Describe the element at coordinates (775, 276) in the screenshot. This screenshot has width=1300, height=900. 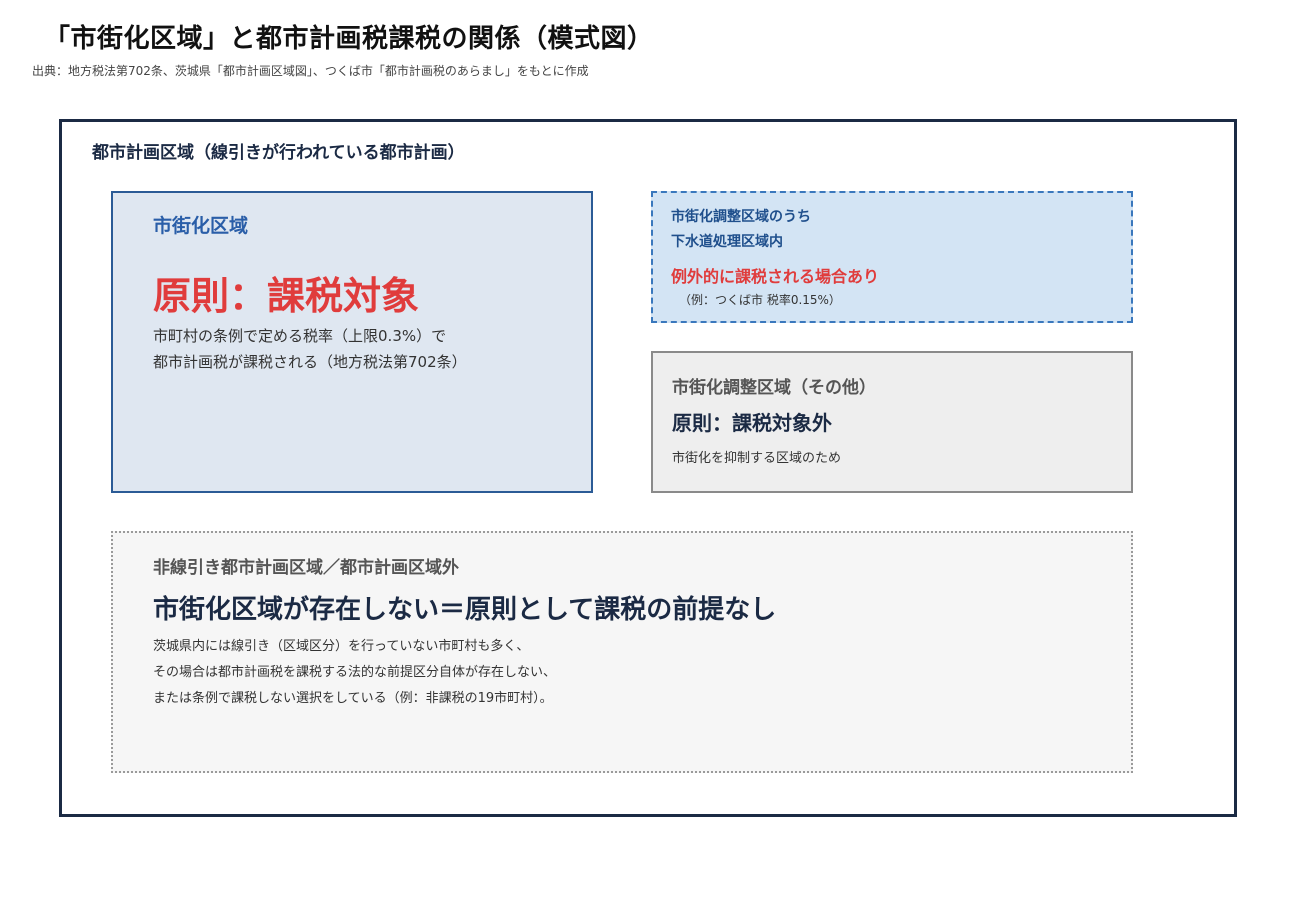
I see `sewer-area-exception-text: 例外的に課税される場合あり` at that location.